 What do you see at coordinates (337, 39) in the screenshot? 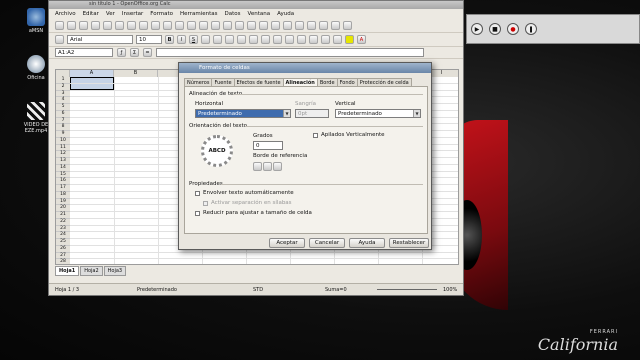
I see `borders-icon` at bounding box center [337, 39].